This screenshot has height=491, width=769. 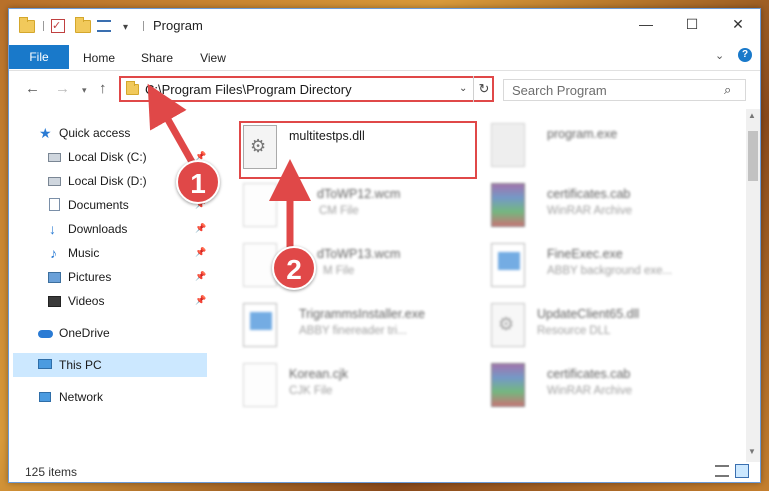 I want to click on file-item: program.exe, so click(x=611, y=145).